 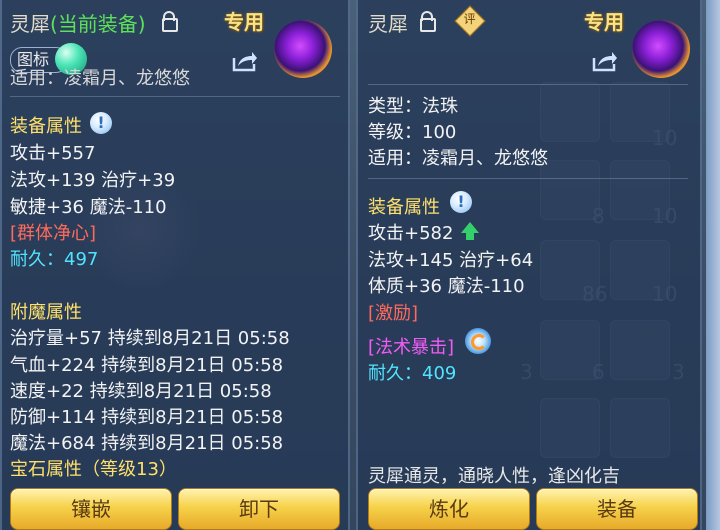 I want to click on refine-button: 炼化, so click(x=449, y=509).